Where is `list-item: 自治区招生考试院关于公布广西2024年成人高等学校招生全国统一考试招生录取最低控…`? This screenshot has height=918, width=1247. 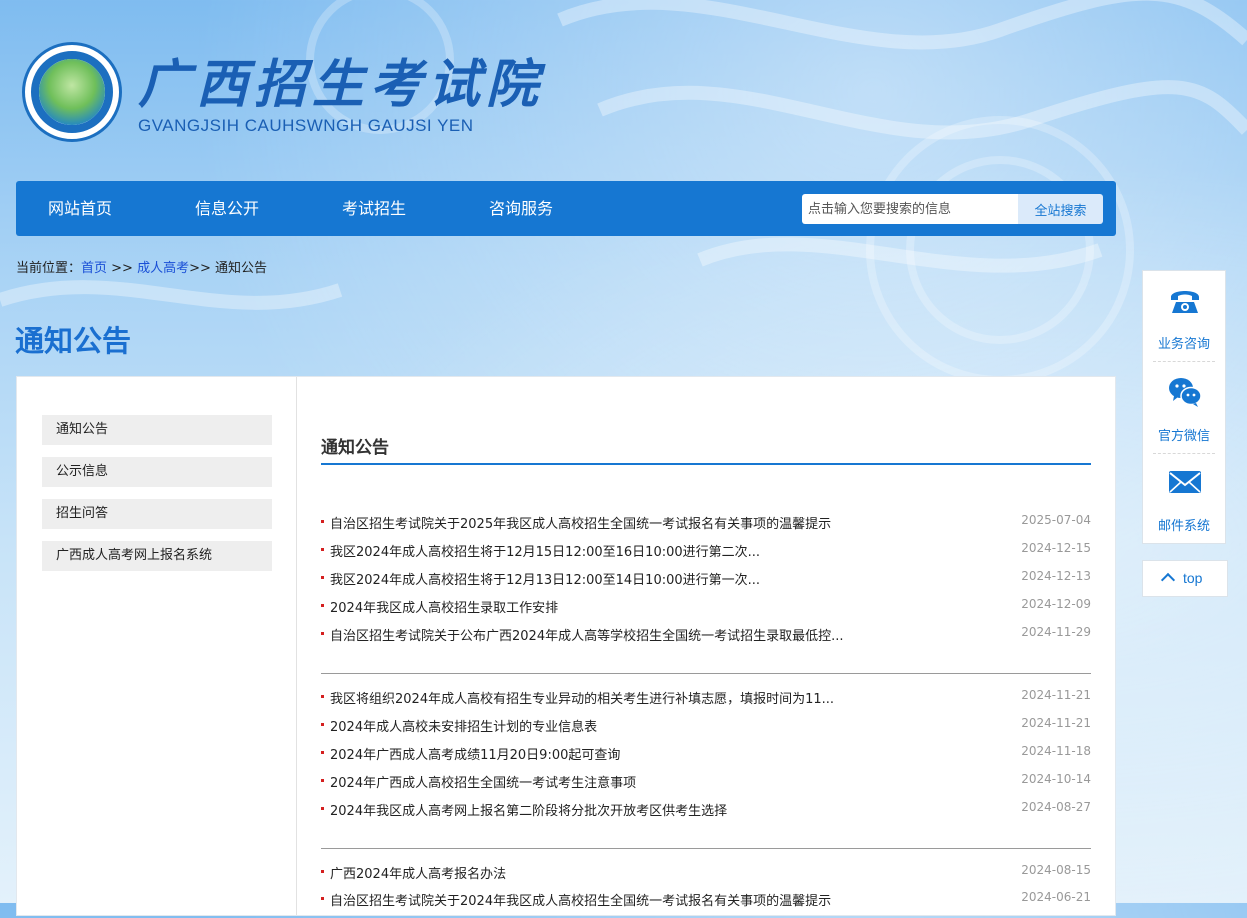
list-item: 自治区招生考试院关于公布广西2024年成人高等学校招生全国统一考试招生录取最低控… is located at coordinates (706, 639).